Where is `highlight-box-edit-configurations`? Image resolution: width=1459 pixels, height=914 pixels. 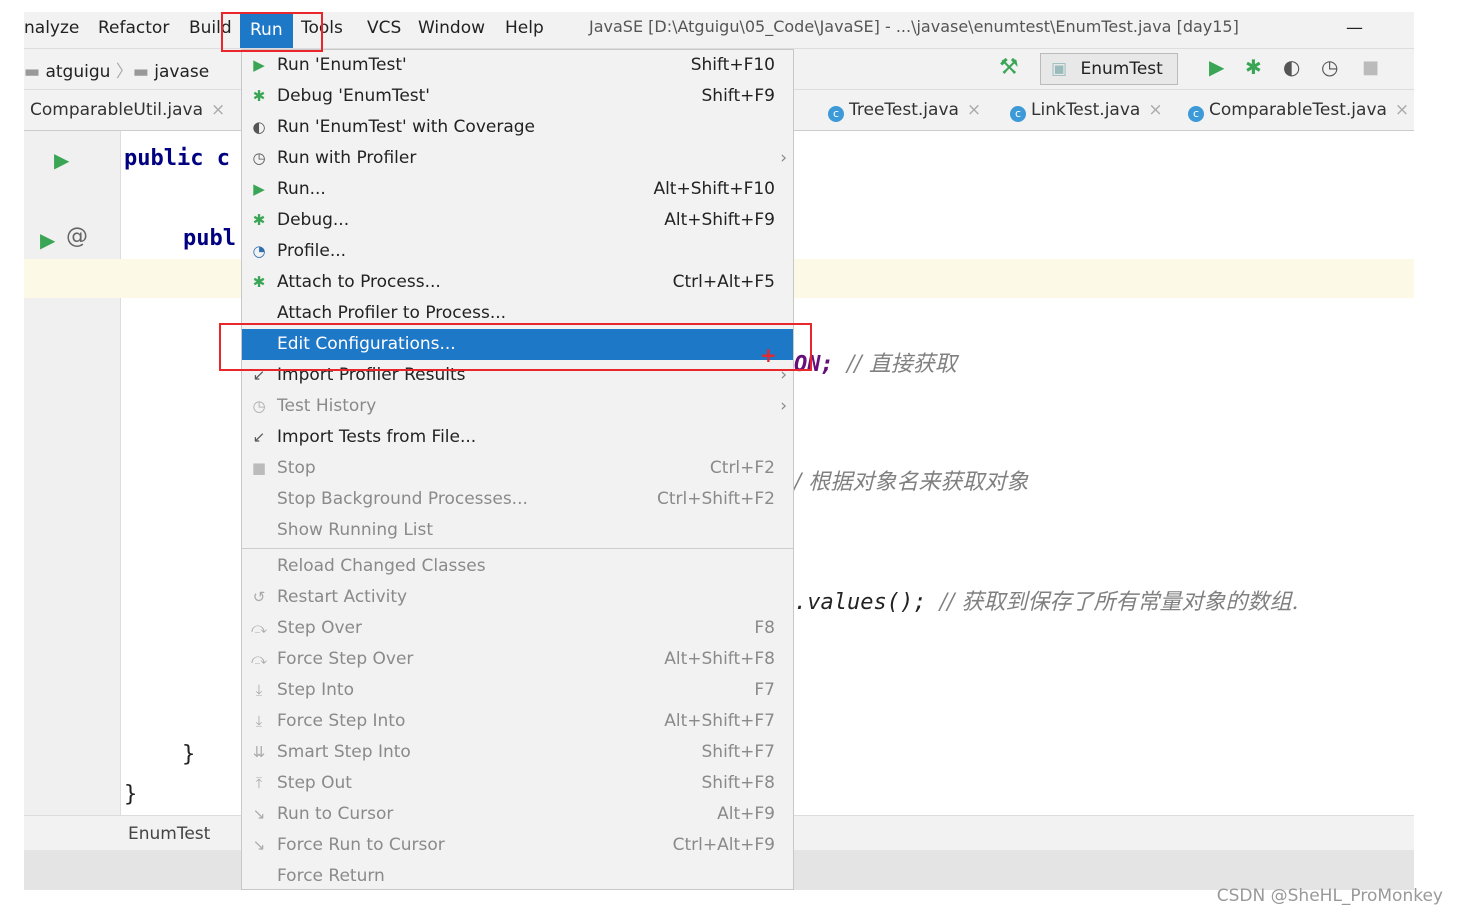
highlight-box-edit-configurations is located at coordinates (515, 347).